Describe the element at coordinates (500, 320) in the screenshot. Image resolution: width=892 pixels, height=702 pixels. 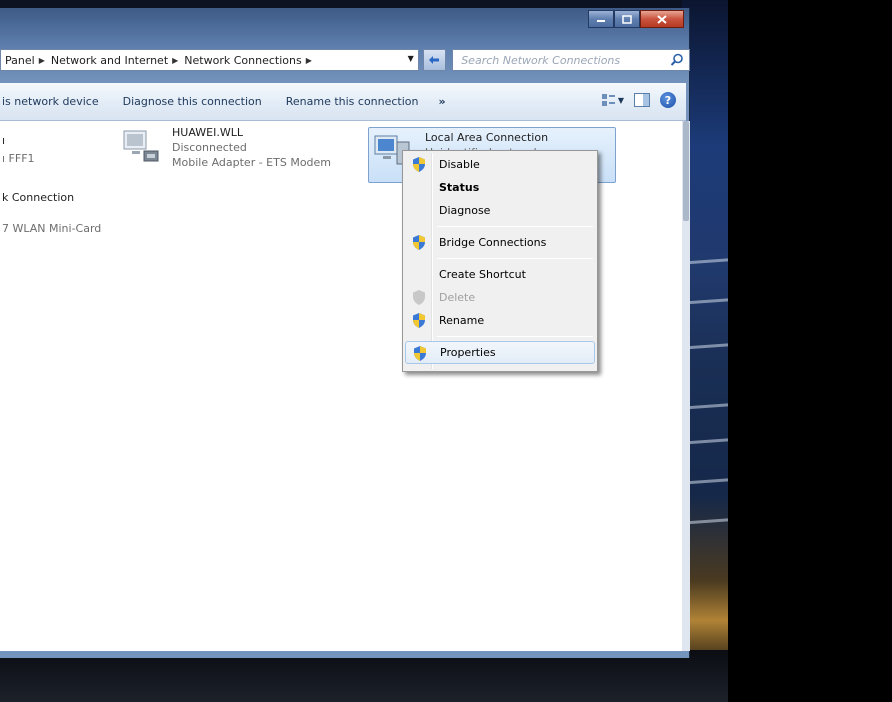
I see `menu-item-rename: Rename` at that location.